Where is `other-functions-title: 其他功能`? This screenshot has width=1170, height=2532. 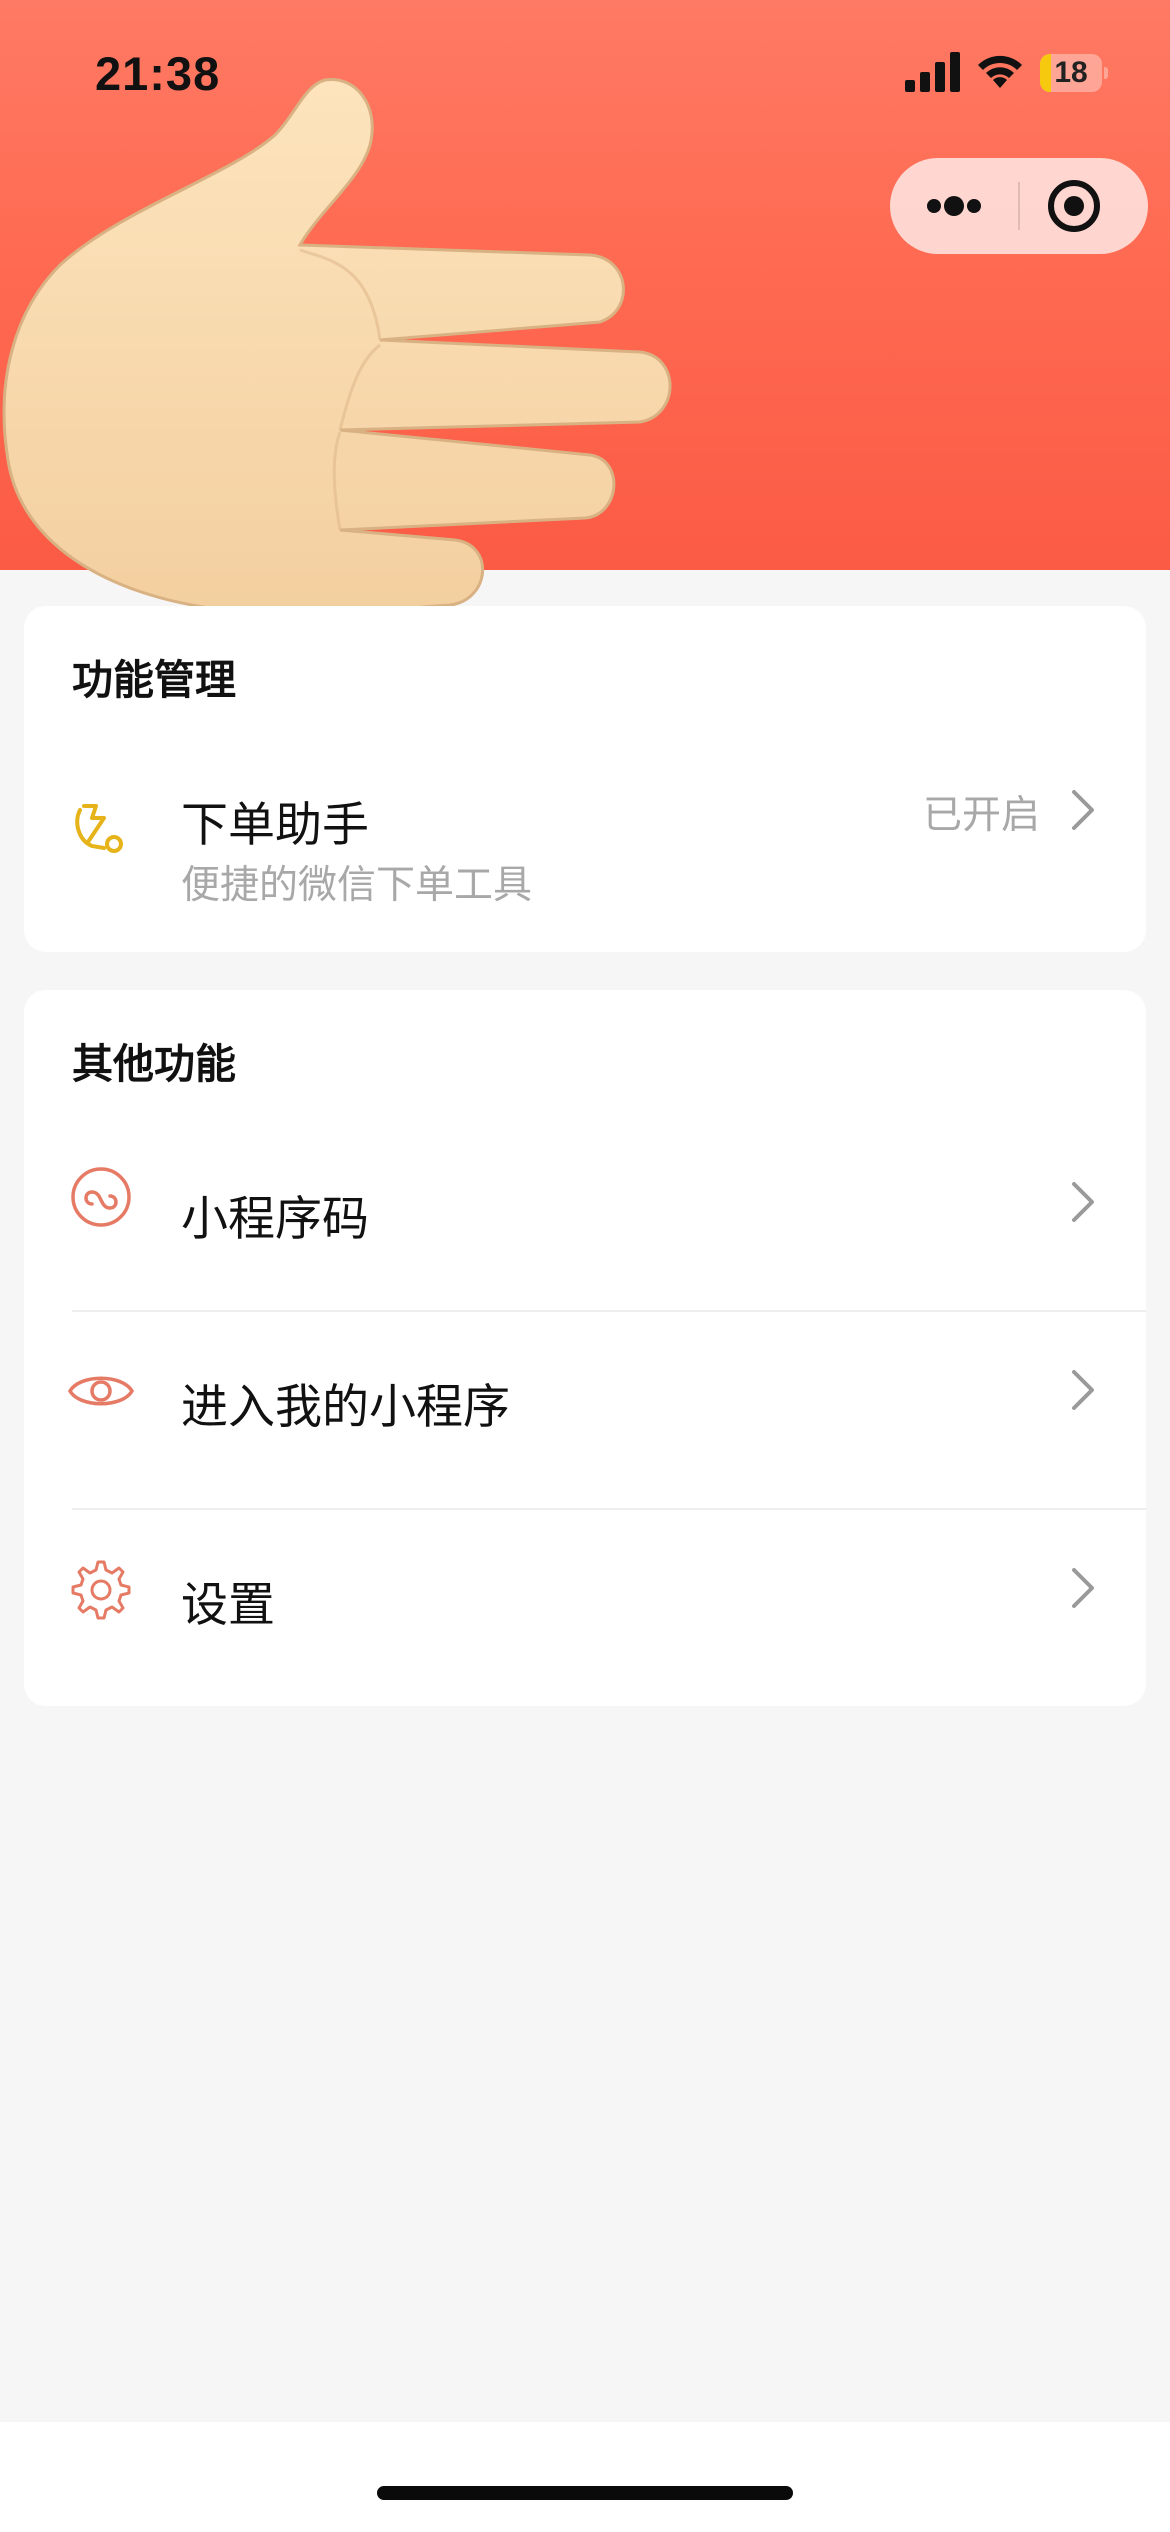
other-functions-title: 其他功能 is located at coordinates (154, 1064).